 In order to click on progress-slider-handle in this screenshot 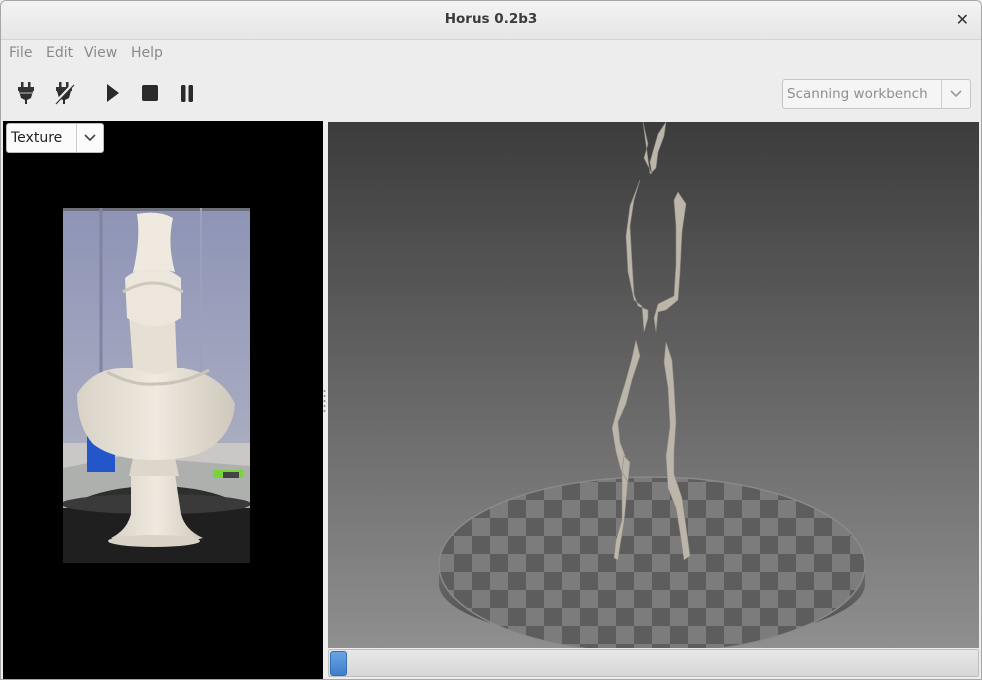, I will do `click(338, 663)`.